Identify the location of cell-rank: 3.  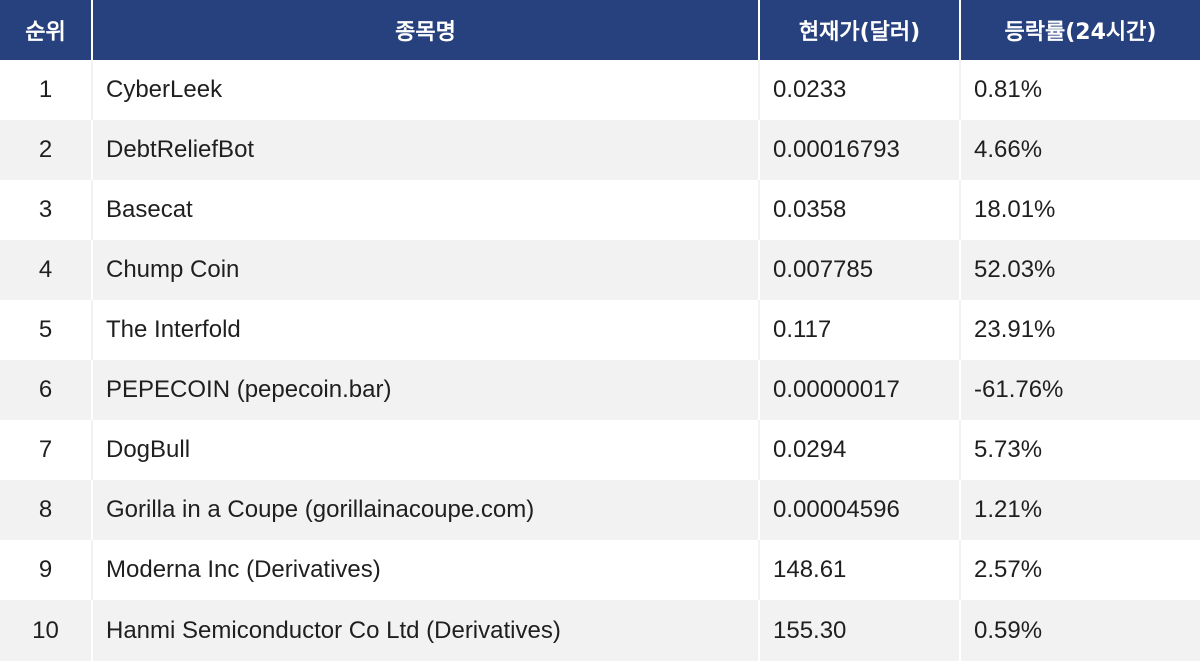
(46, 210).